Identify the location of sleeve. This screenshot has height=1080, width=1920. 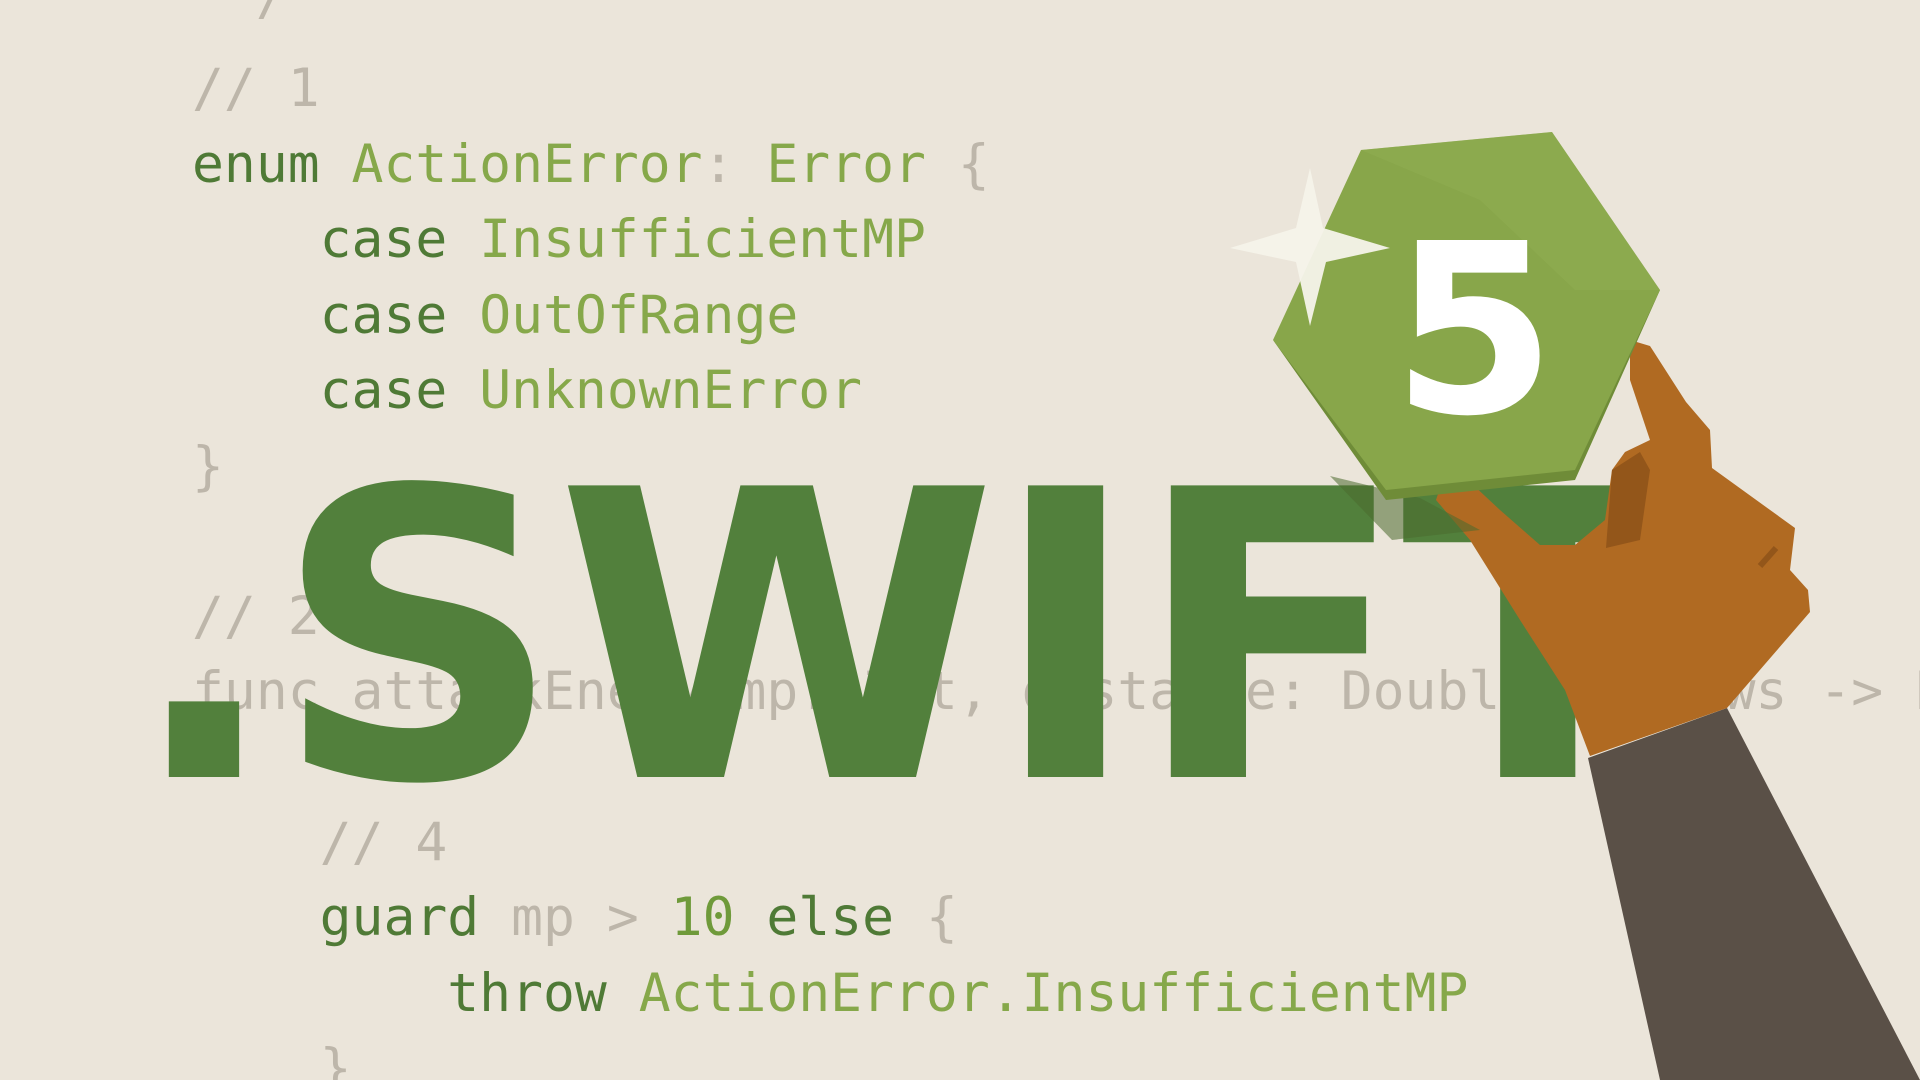
(1754, 894).